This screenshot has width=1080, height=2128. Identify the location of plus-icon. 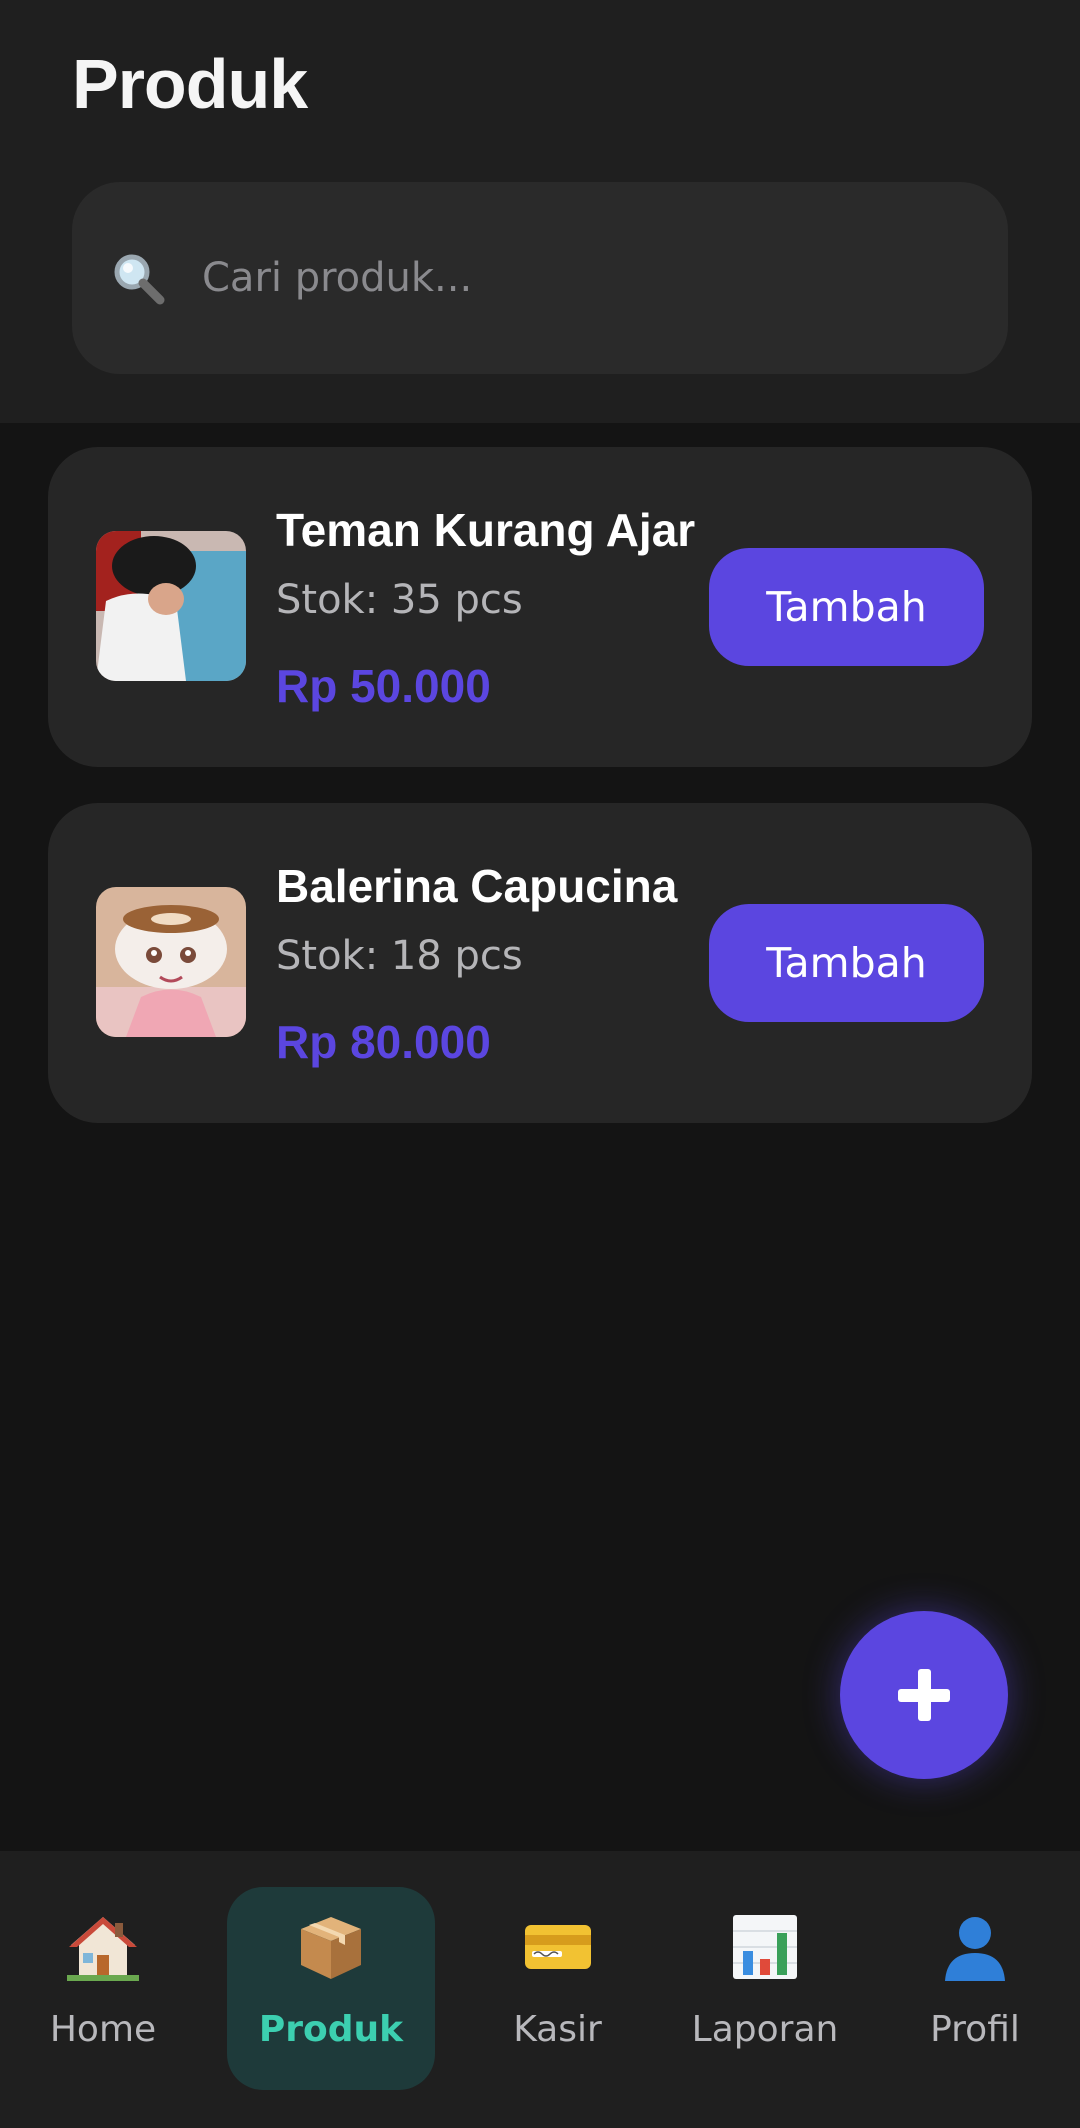
(924, 1695).